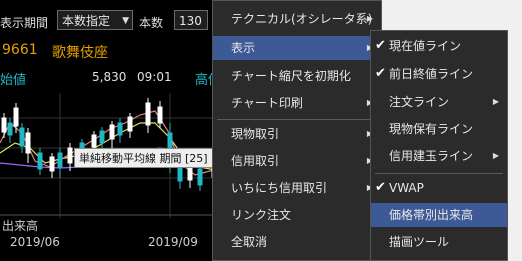 The width and height of the screenshot is (522, 261). I want to click on count-value: 130, so click(190, 21).